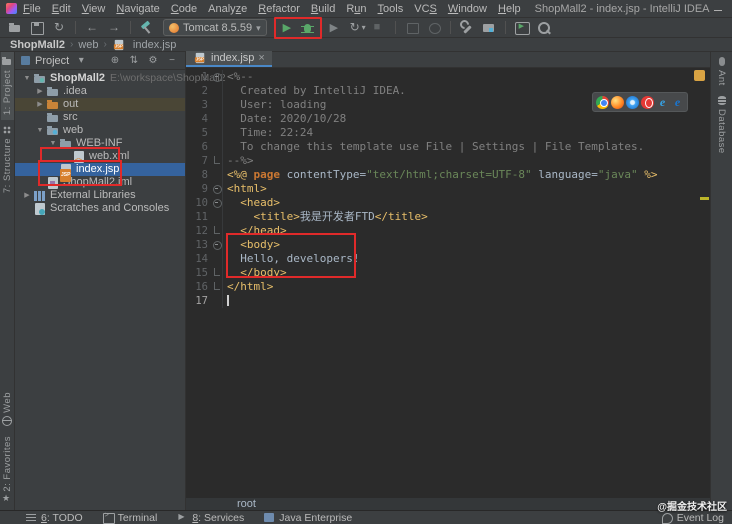 This screenshot has height=524, width=732. What do you see at coordinates (210, 518) in the screenshot?
I see `status-8-services: 8: Services` at bounding box center [210, 518].